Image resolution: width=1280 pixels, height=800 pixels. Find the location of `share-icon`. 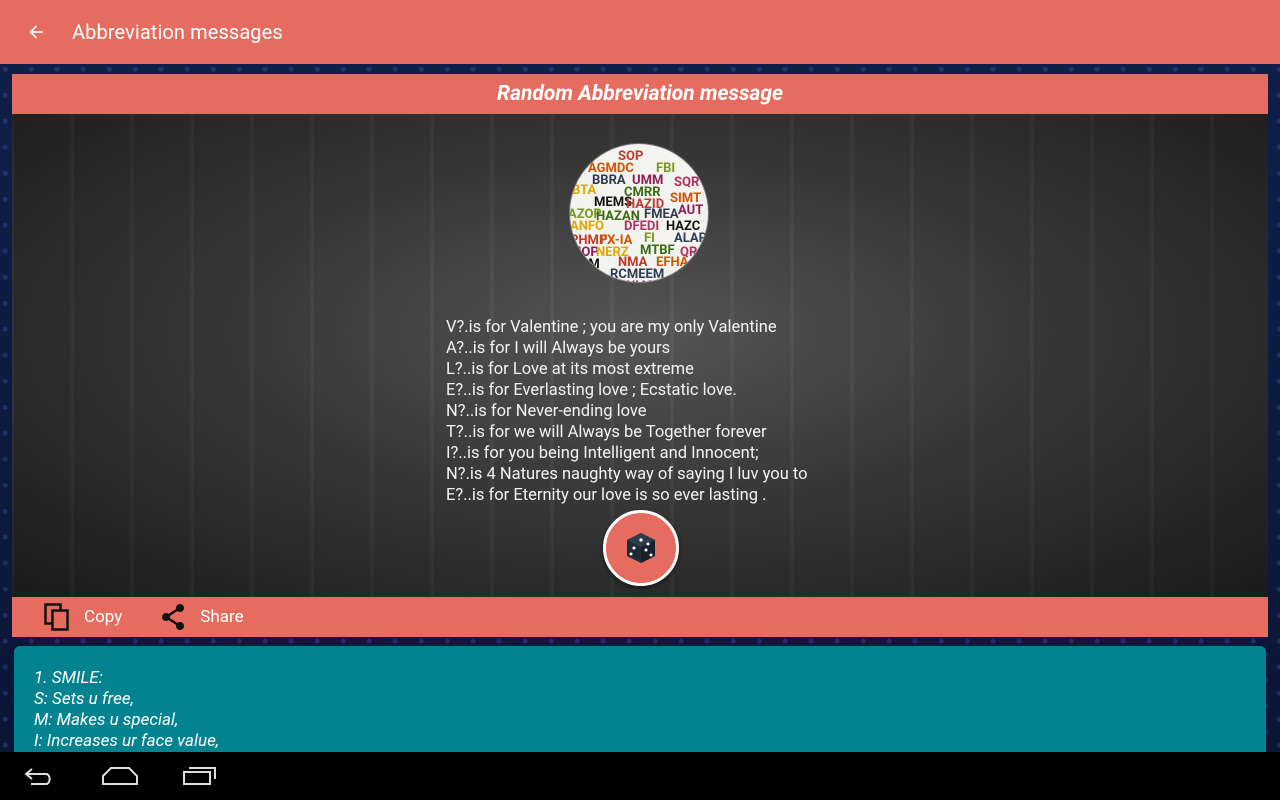

share-icon is located at coordinates (173, 617).